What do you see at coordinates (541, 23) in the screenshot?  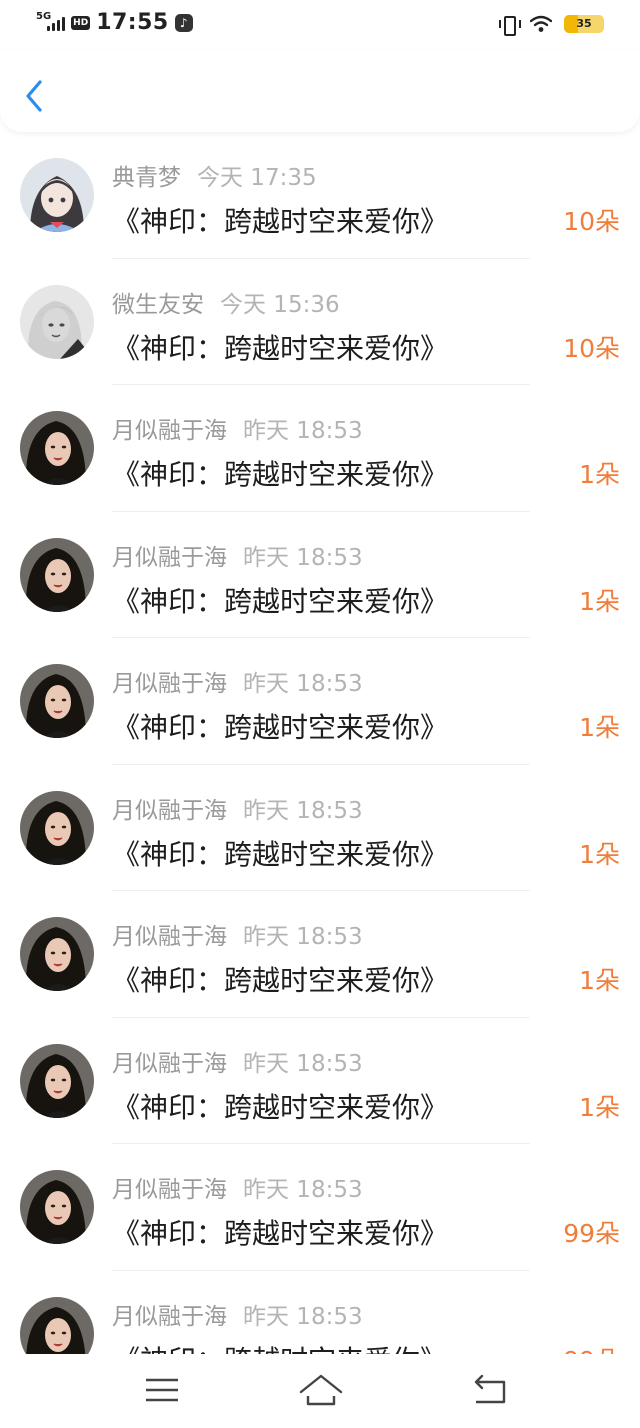 I see `wifi-icon` at bounding box center [541, 23].